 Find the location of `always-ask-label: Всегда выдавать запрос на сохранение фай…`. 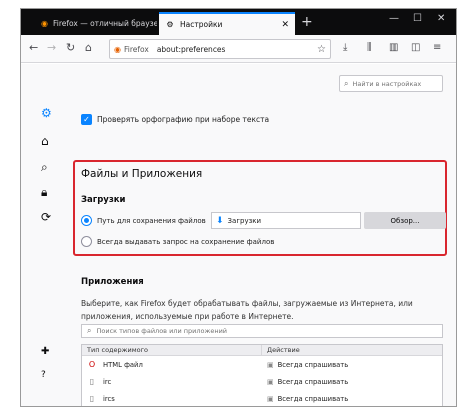

always-ask-label: Всегда выдавать запрос на сохранение фай… is located at coordinates (186, 241).